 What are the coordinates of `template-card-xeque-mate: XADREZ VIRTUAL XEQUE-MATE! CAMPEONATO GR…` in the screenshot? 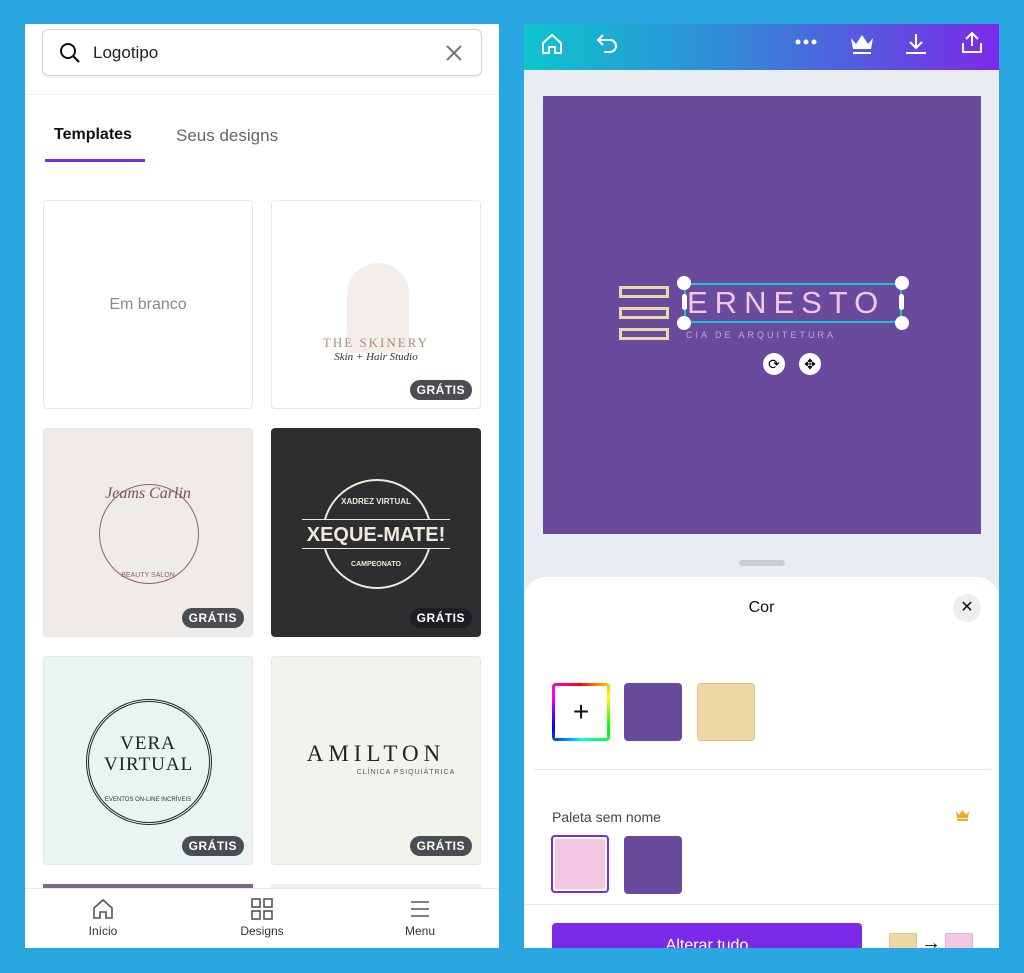 It's located at (376, 532).